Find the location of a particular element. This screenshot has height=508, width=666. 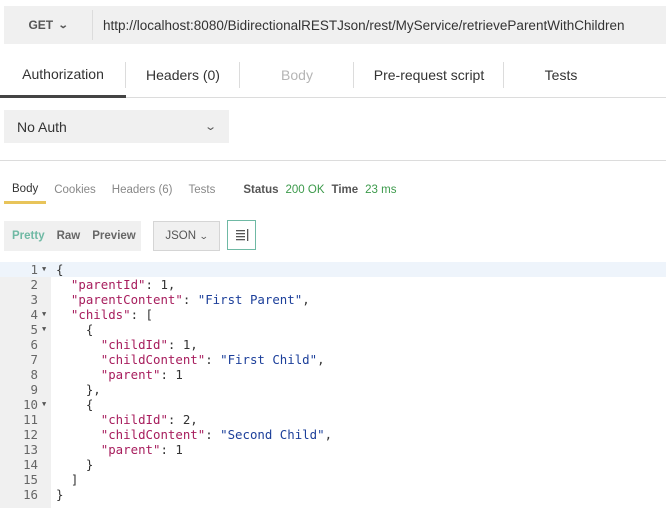

response-tab-cookies: Cookies is located at coordinates (75, 190).